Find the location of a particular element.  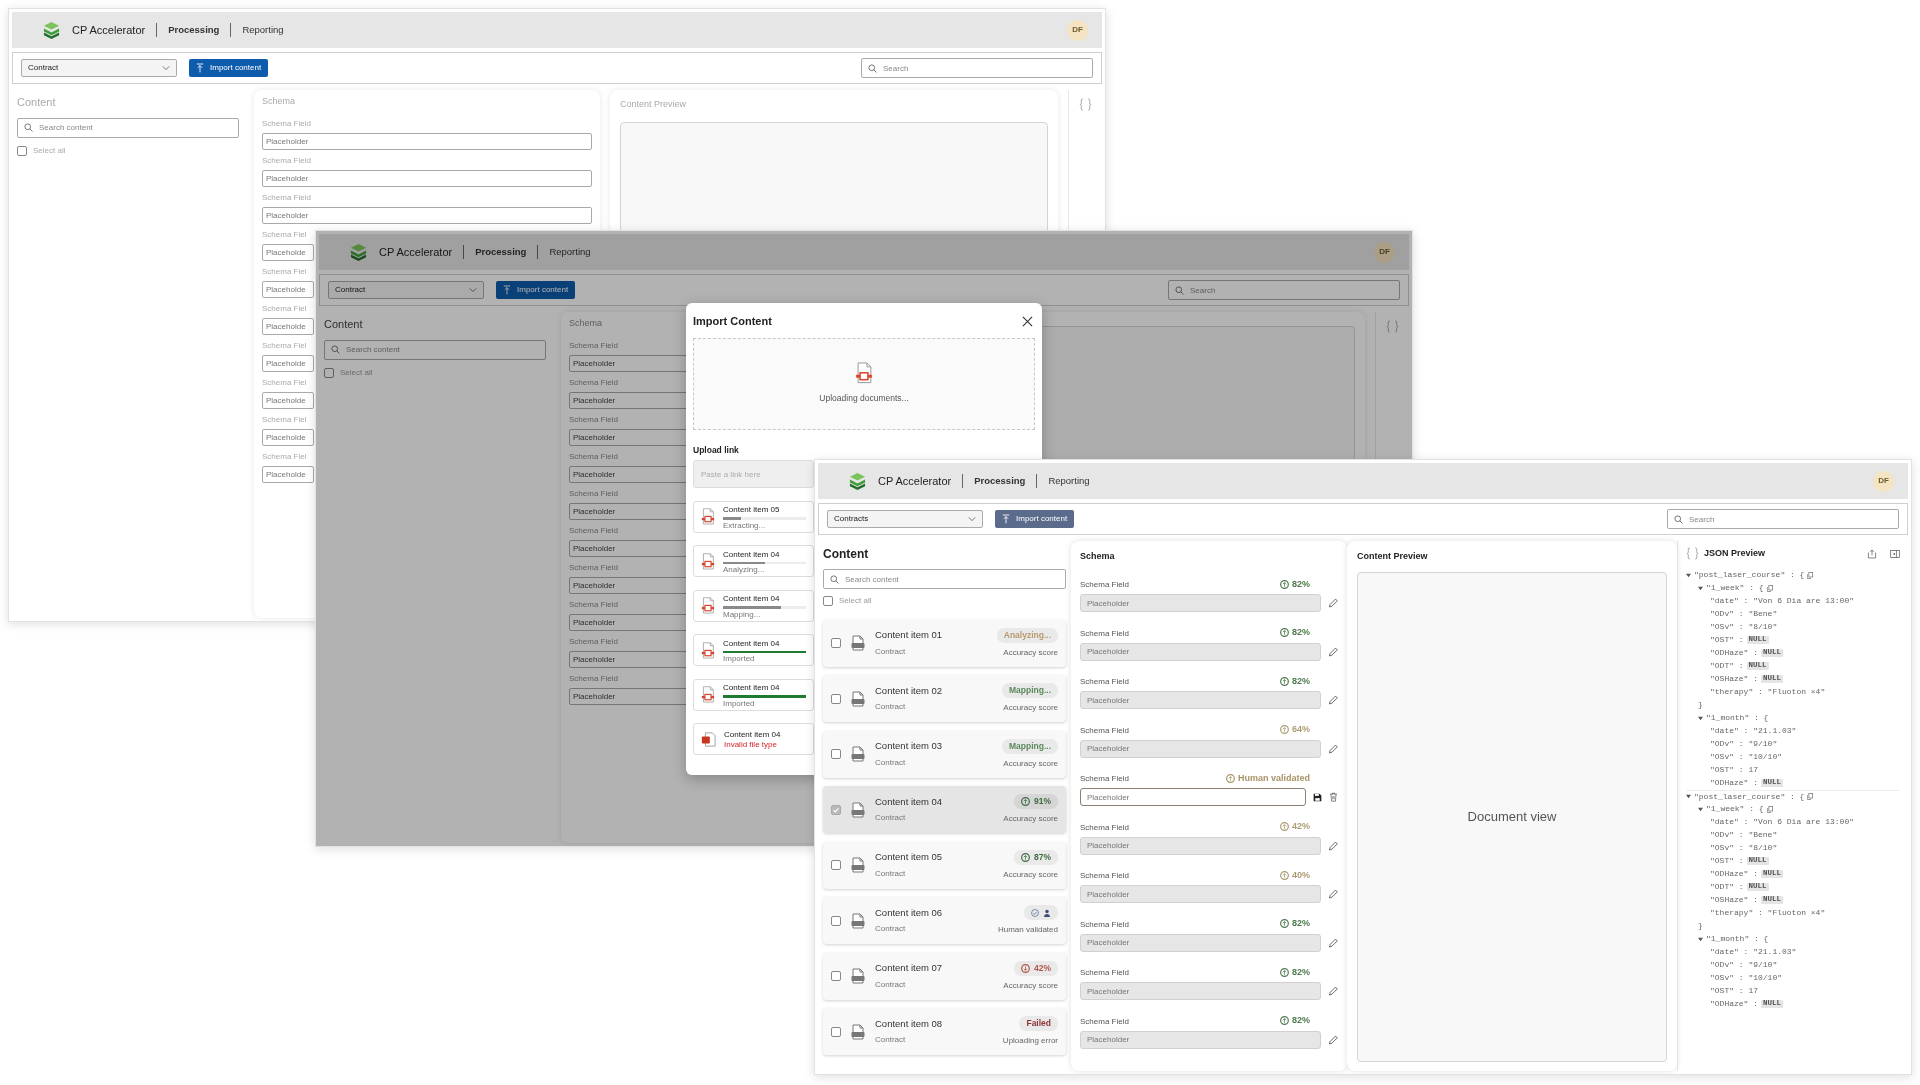

section-title: Content is located at coordinates (343, 324).